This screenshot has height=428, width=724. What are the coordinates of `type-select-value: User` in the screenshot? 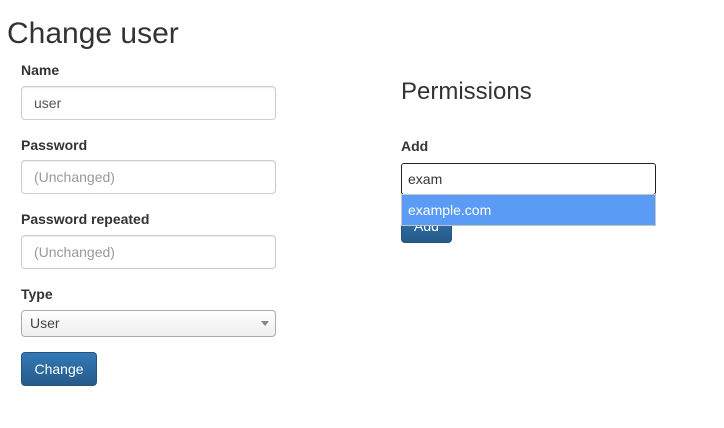 It's located at (45, 323).